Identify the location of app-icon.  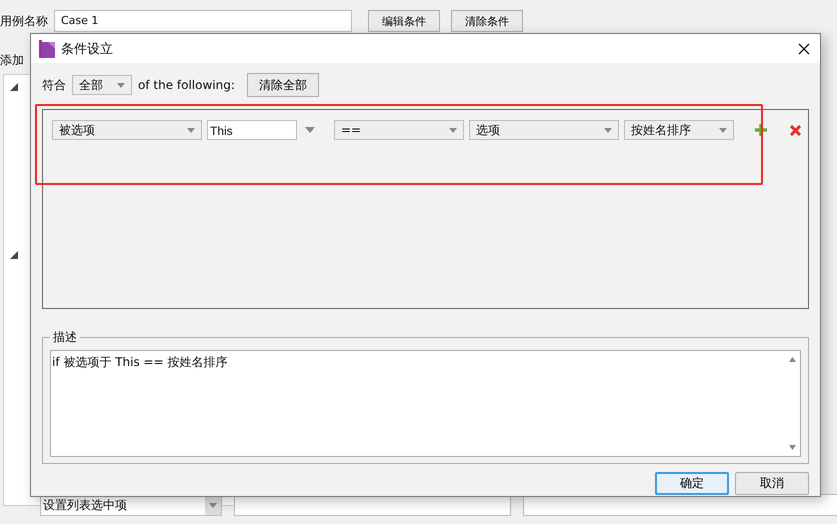
(47, 49).